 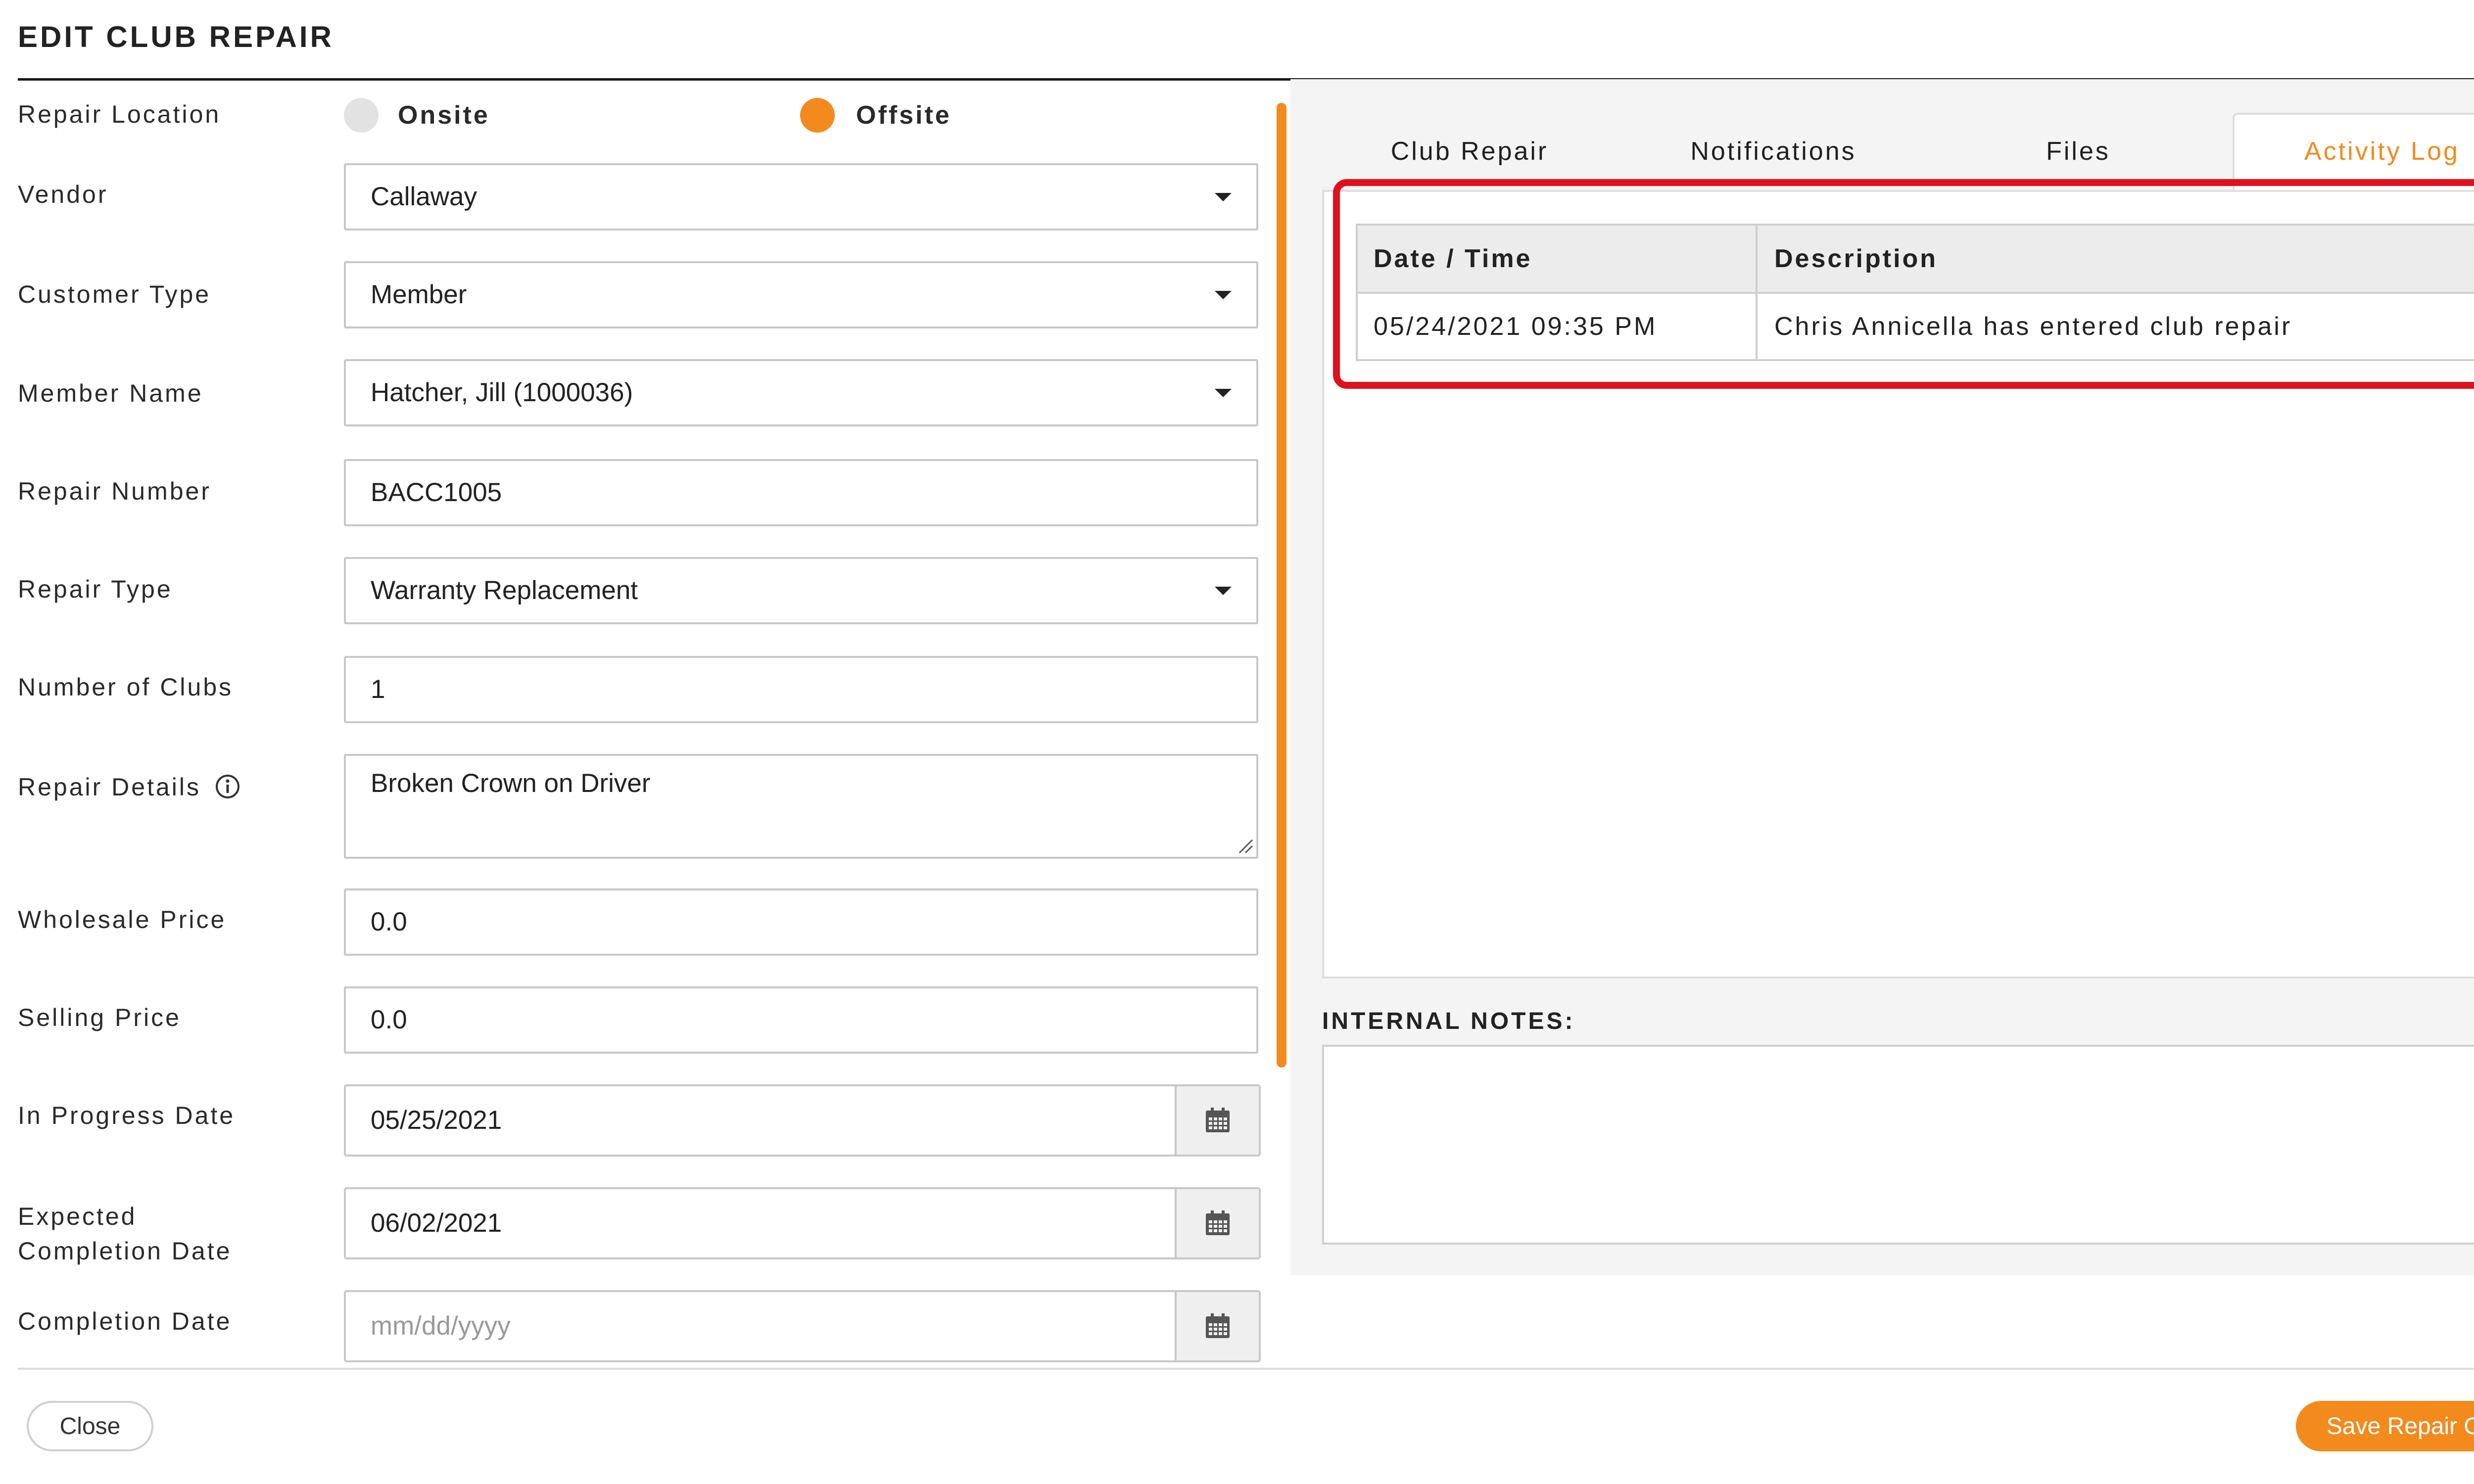 What do you see at coordinates (801, 492) in the screenshot?
I see `repair-number-input: BACC1005` at bounding box center [801, 492].